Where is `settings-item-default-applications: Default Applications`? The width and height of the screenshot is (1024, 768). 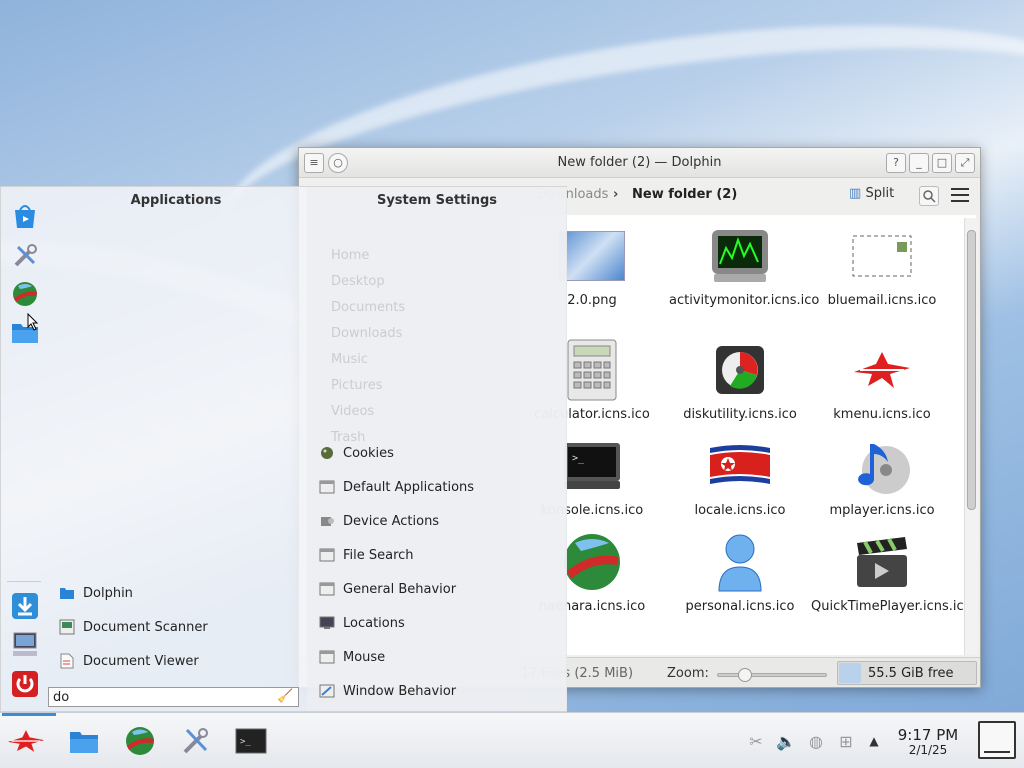
settings-item-default-applications: Default Applications is located at coordinates (437, 488).